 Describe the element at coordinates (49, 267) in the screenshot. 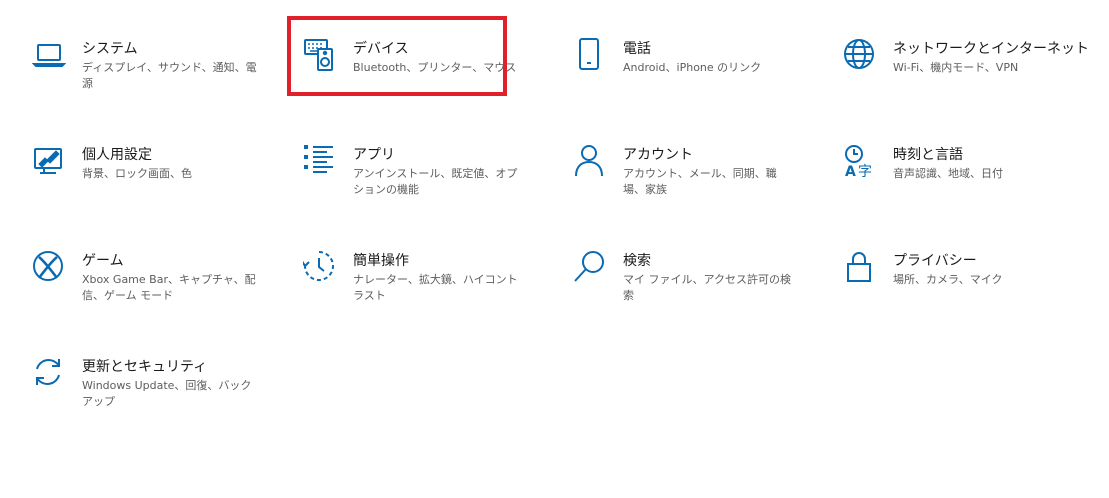

I see `xbox-icon` at that location.